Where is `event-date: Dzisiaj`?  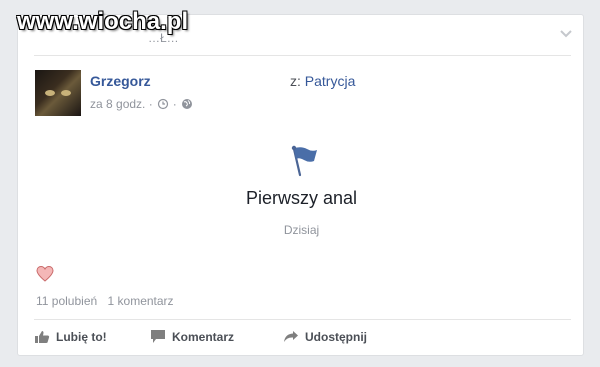 event-date: Dzisiaj is located at coordinates (301, 230).